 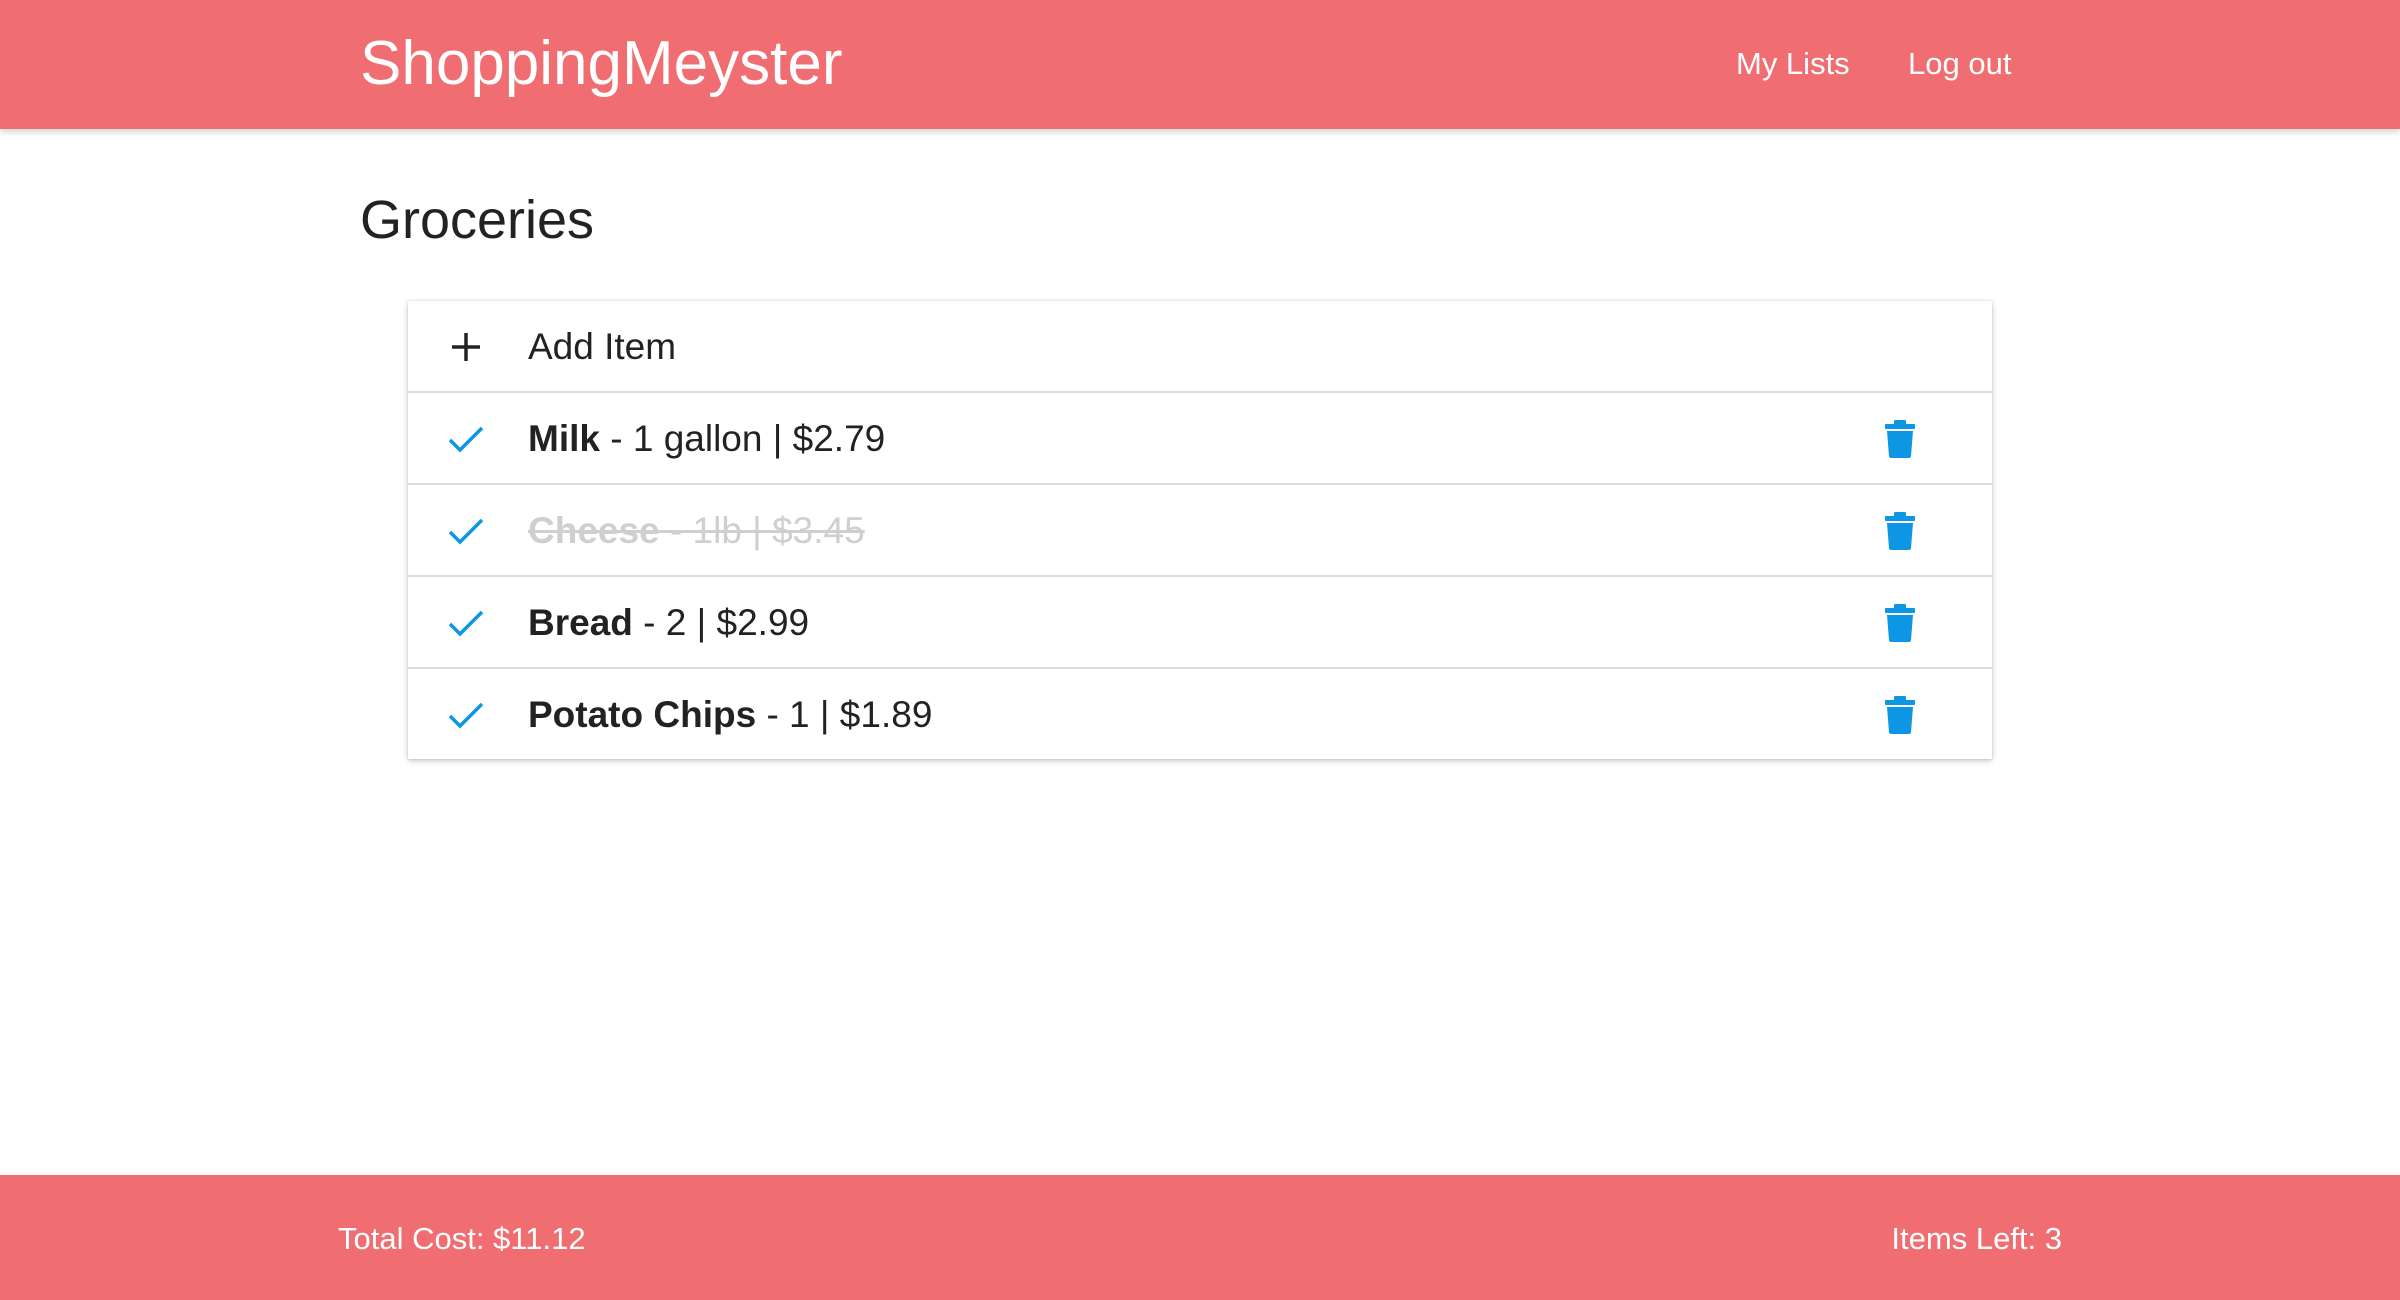 What do you see at coordinates (602, 347) in the screenshot?
I see `add-item-label: Add Item` at bounding box center [602, 347].